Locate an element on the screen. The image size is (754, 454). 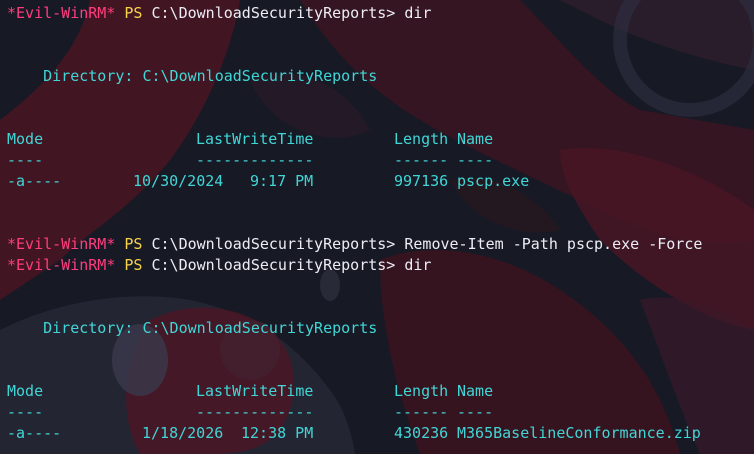
row-date: 10/30/2024 is located at coordinates (178, 181).